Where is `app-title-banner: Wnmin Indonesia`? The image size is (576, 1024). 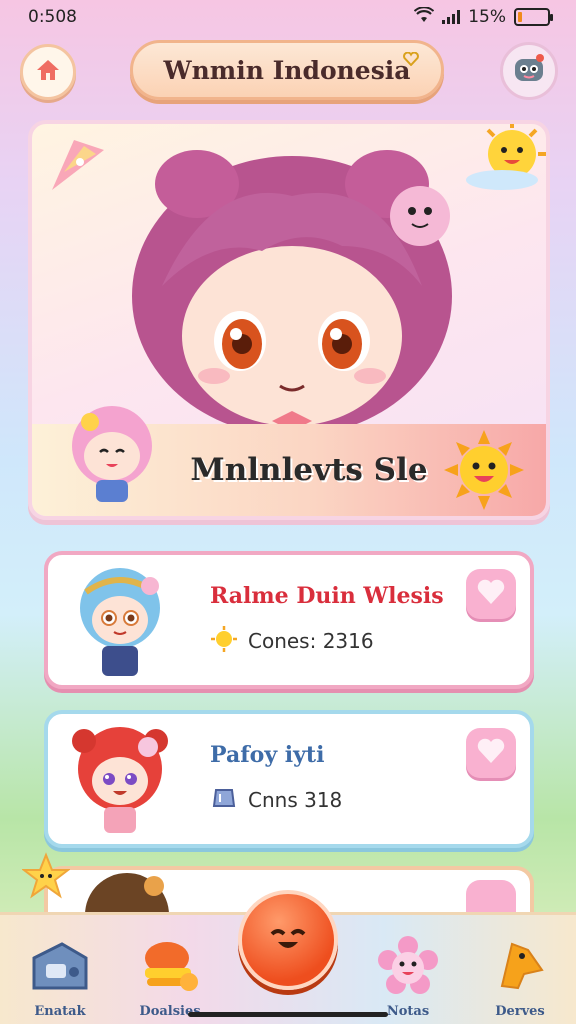 app-title-banner: Wnmin Indonesia is located at coordinates (287, 70).